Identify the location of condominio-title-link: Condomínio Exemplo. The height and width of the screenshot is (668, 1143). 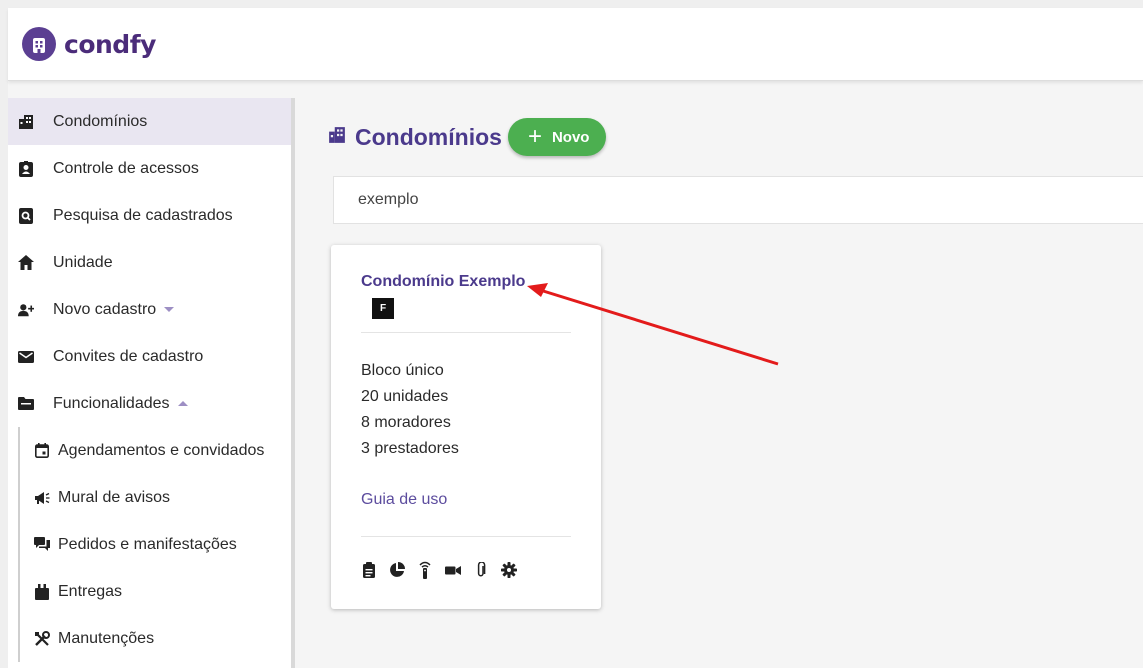
(443, 282).